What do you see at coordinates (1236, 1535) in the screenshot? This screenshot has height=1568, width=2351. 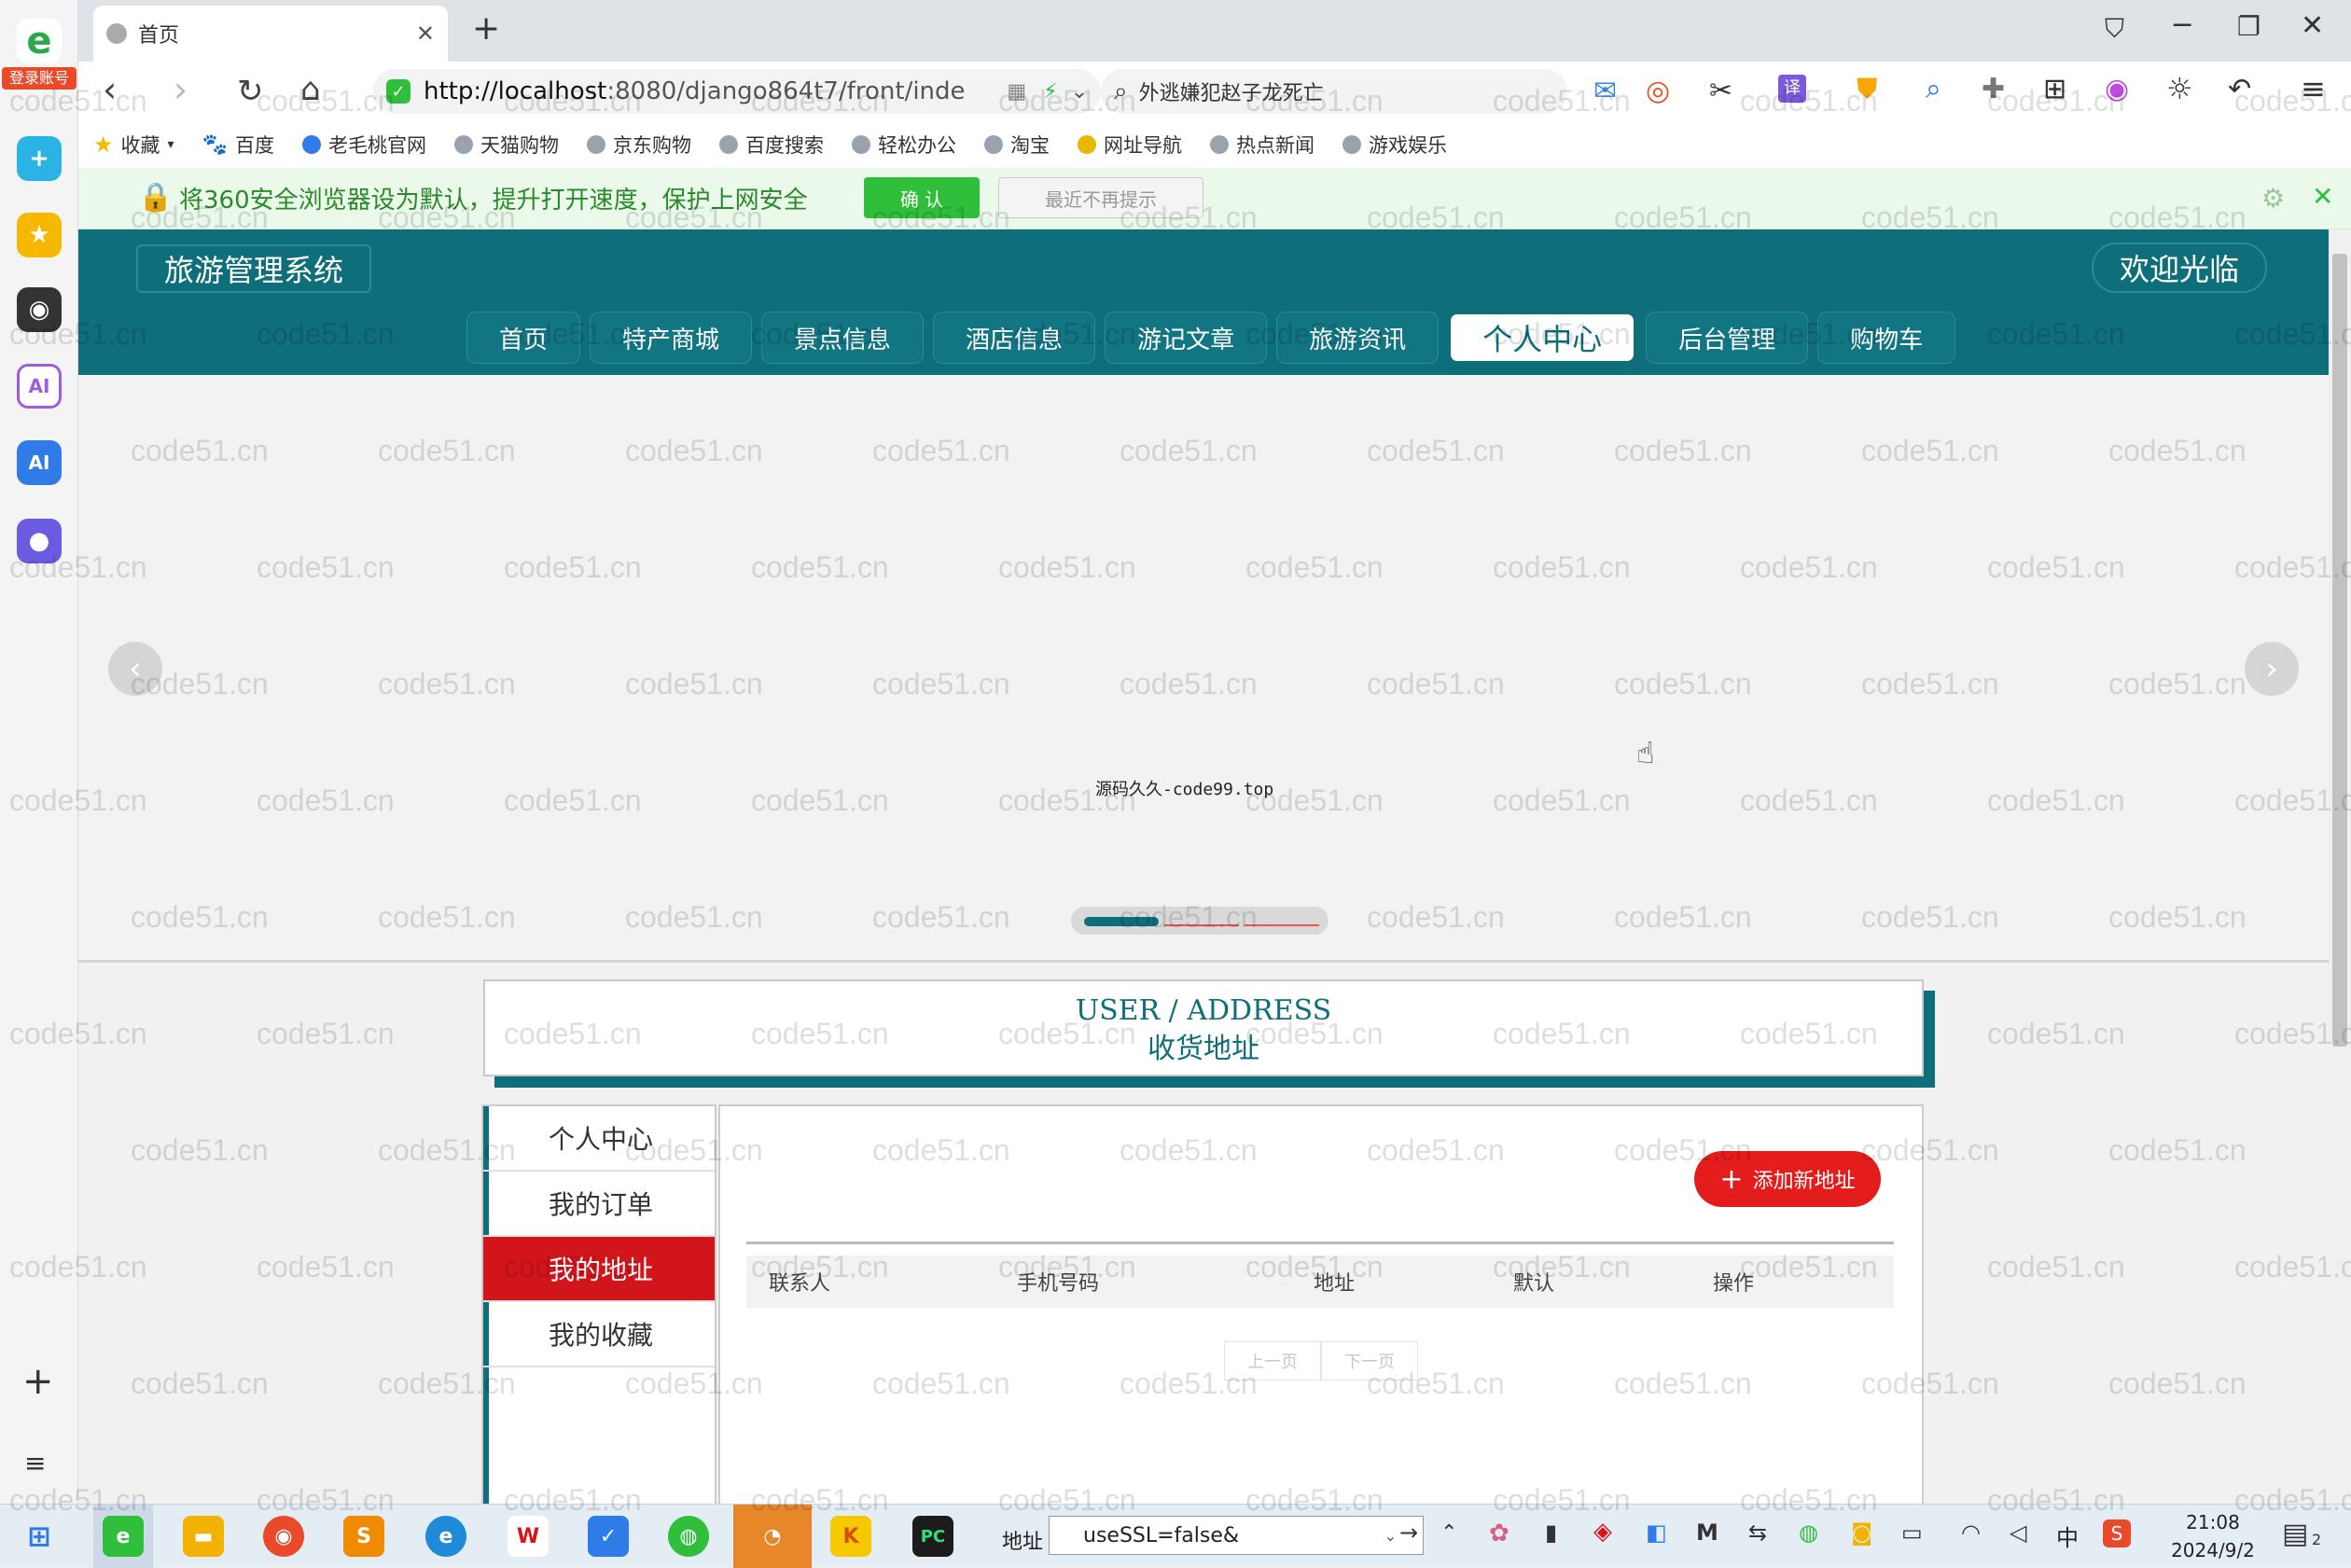 I see `taskbar-address-input: useSSL=false& ⌄` at bounding box center [1236, 1535].